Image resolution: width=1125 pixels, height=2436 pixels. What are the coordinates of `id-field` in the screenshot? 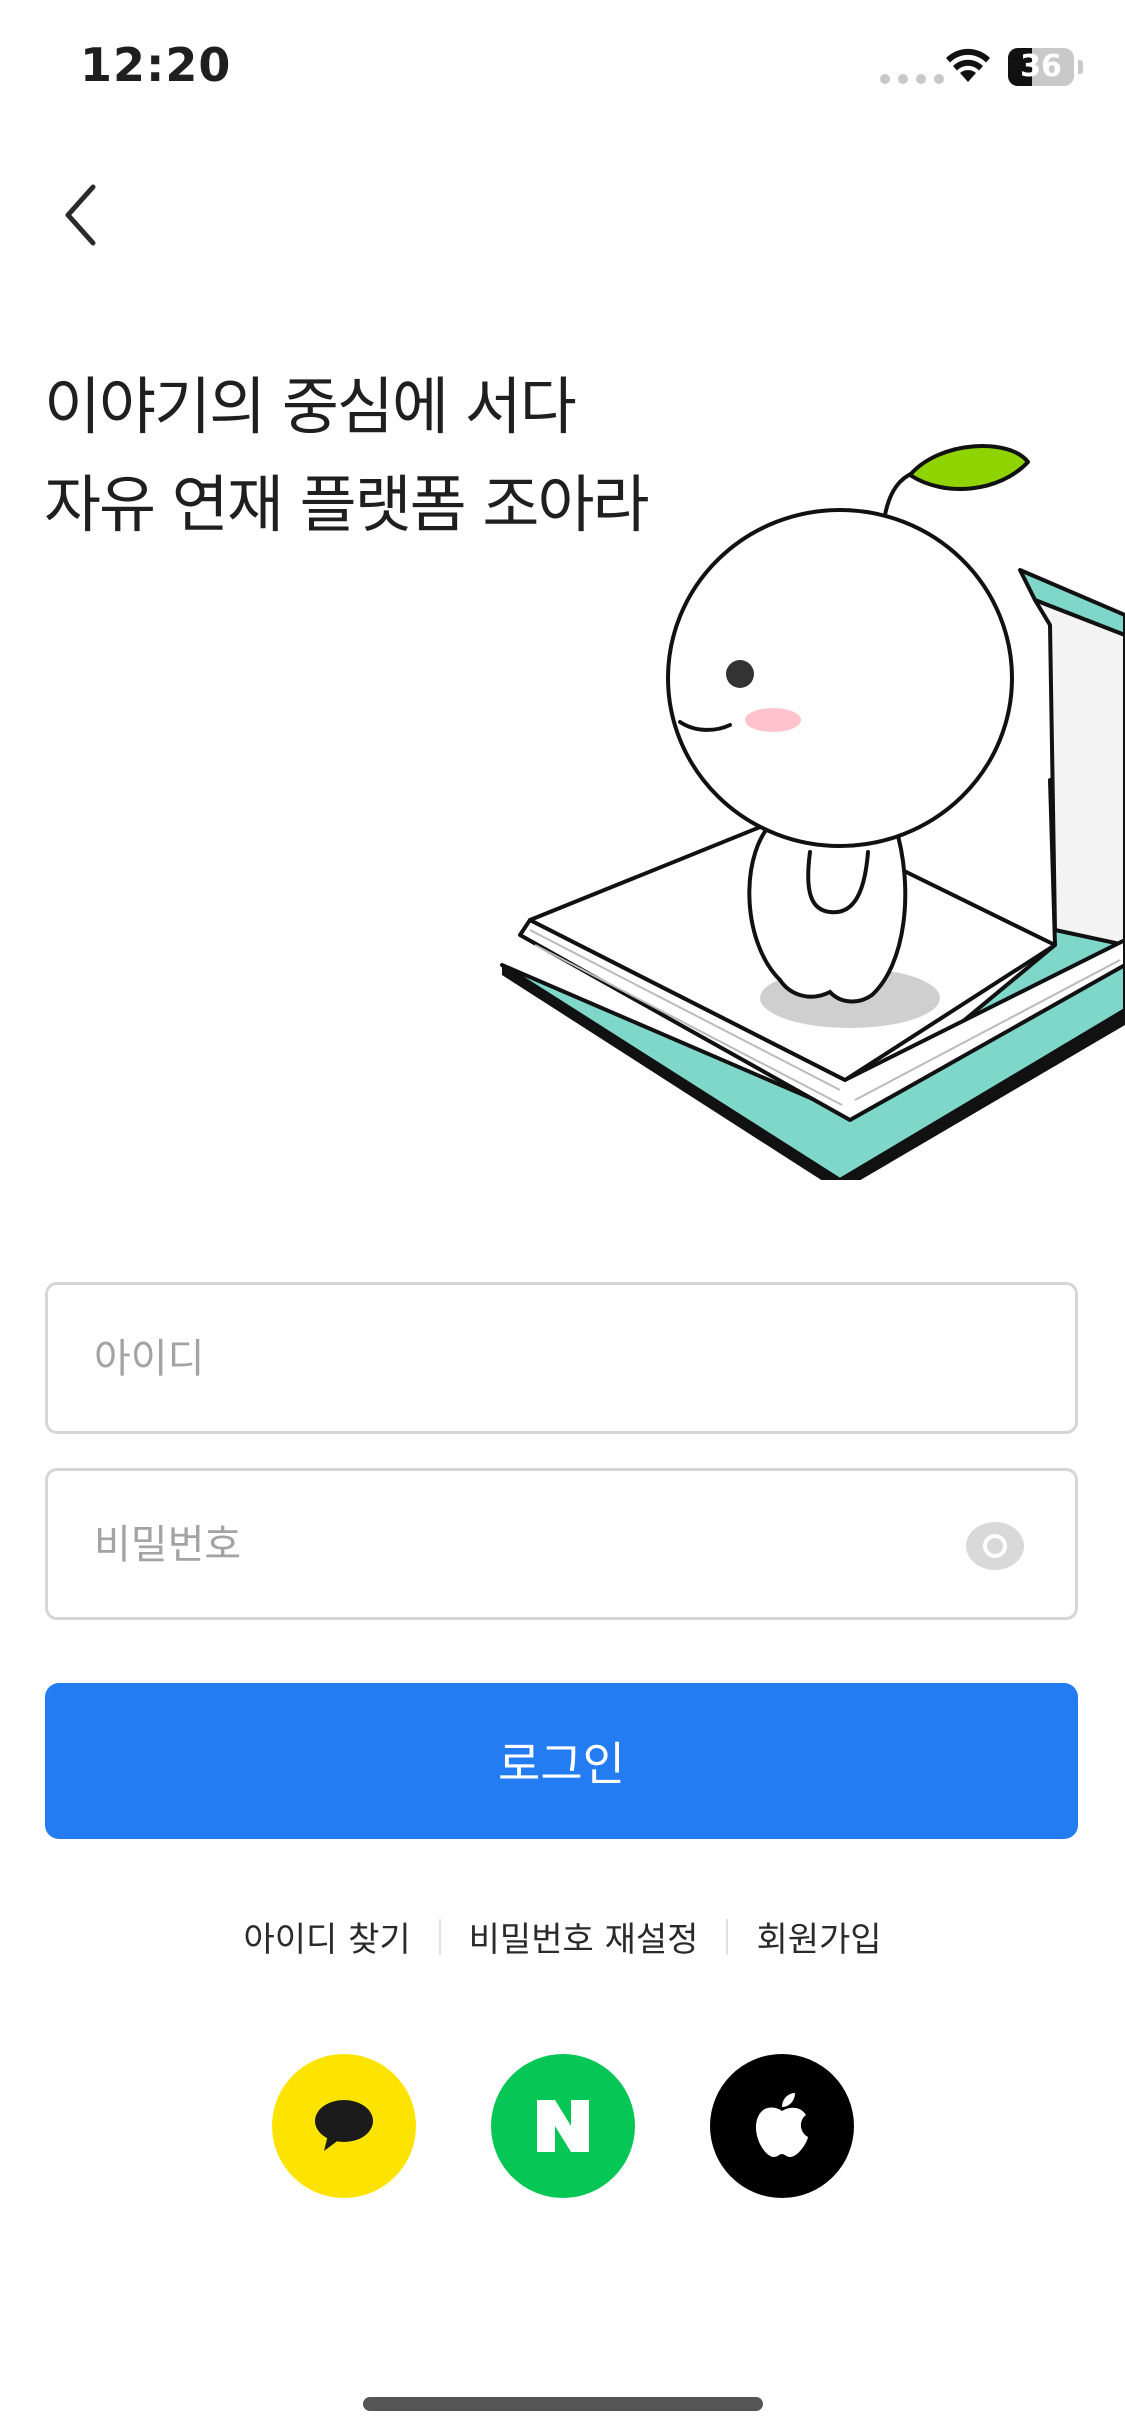 It's located at (561, 1358).